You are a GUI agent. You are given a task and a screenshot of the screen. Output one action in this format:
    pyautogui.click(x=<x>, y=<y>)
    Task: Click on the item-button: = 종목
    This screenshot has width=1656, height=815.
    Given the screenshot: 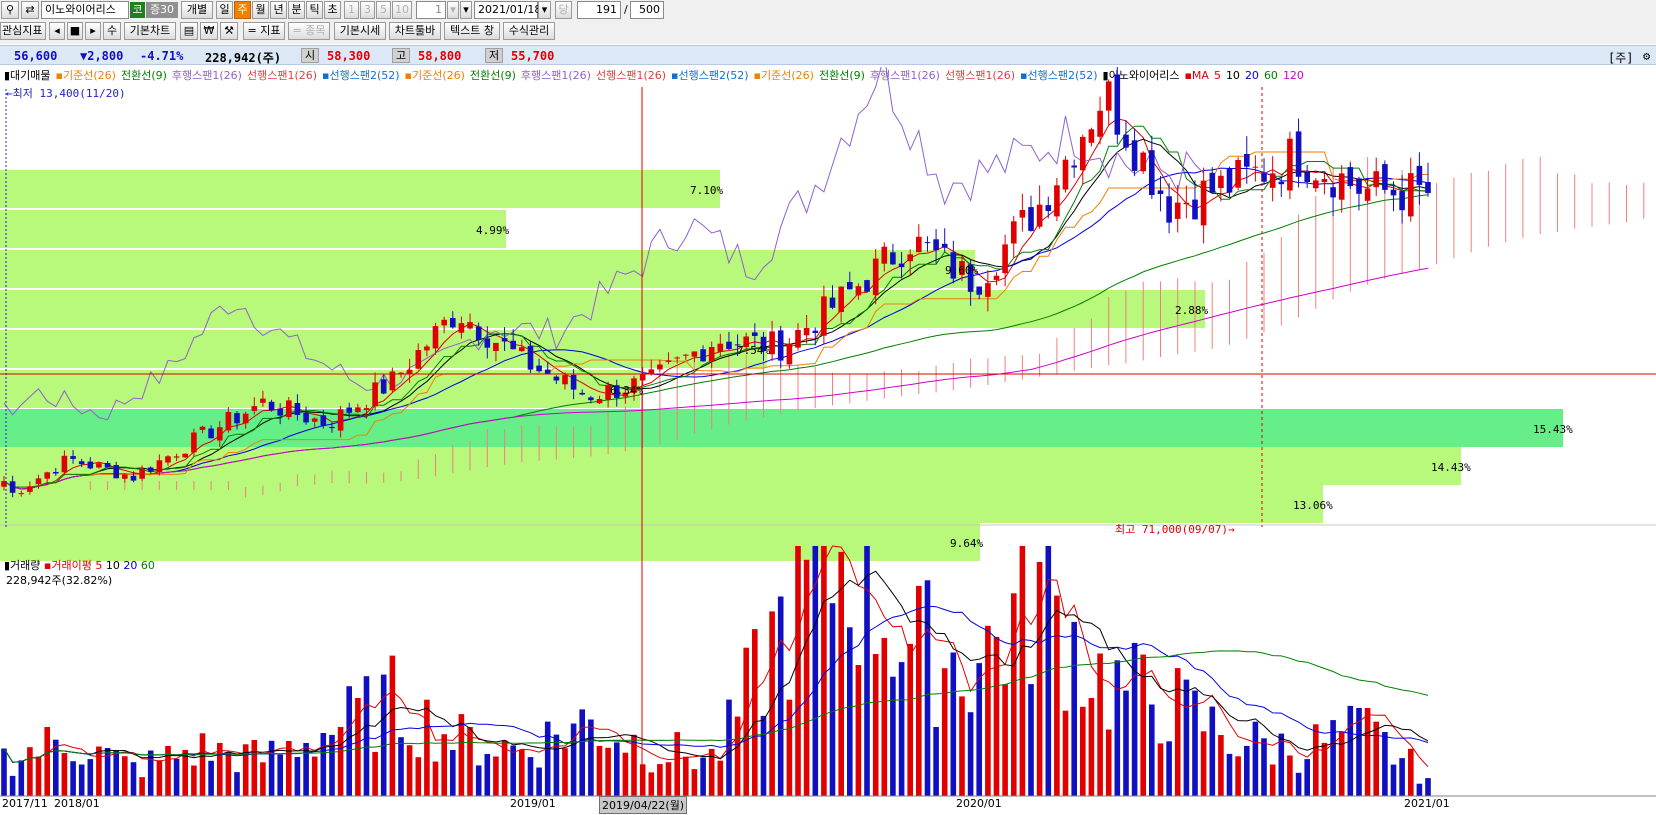 What is the action you would take?
    pyautogui.click(x=309, y=31)
    